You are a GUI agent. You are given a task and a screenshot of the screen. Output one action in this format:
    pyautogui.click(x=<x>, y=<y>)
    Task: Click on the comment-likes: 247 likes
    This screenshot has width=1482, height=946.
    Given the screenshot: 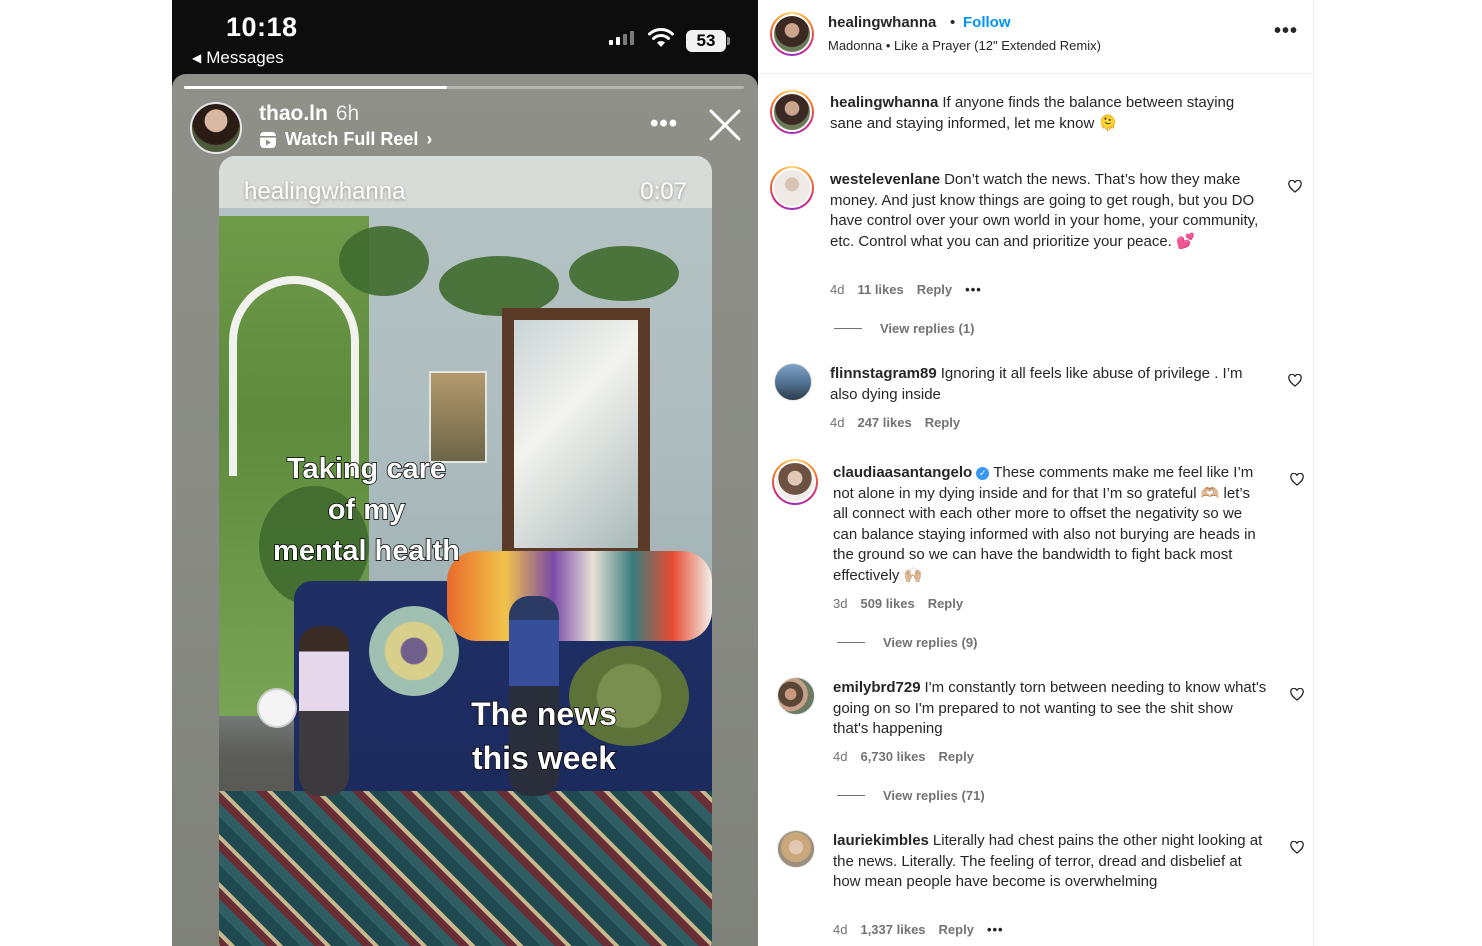 What is the action you would take?
    pyautogui.click(x=884, y=422)
    